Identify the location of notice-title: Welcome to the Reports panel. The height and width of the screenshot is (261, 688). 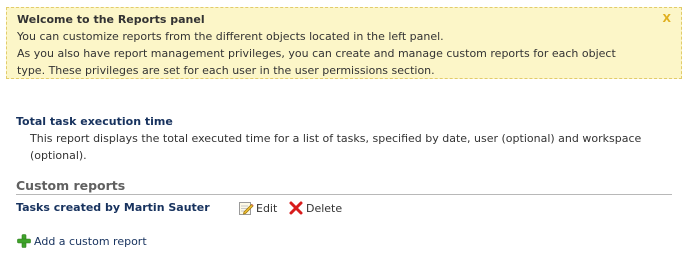
(111, 19).